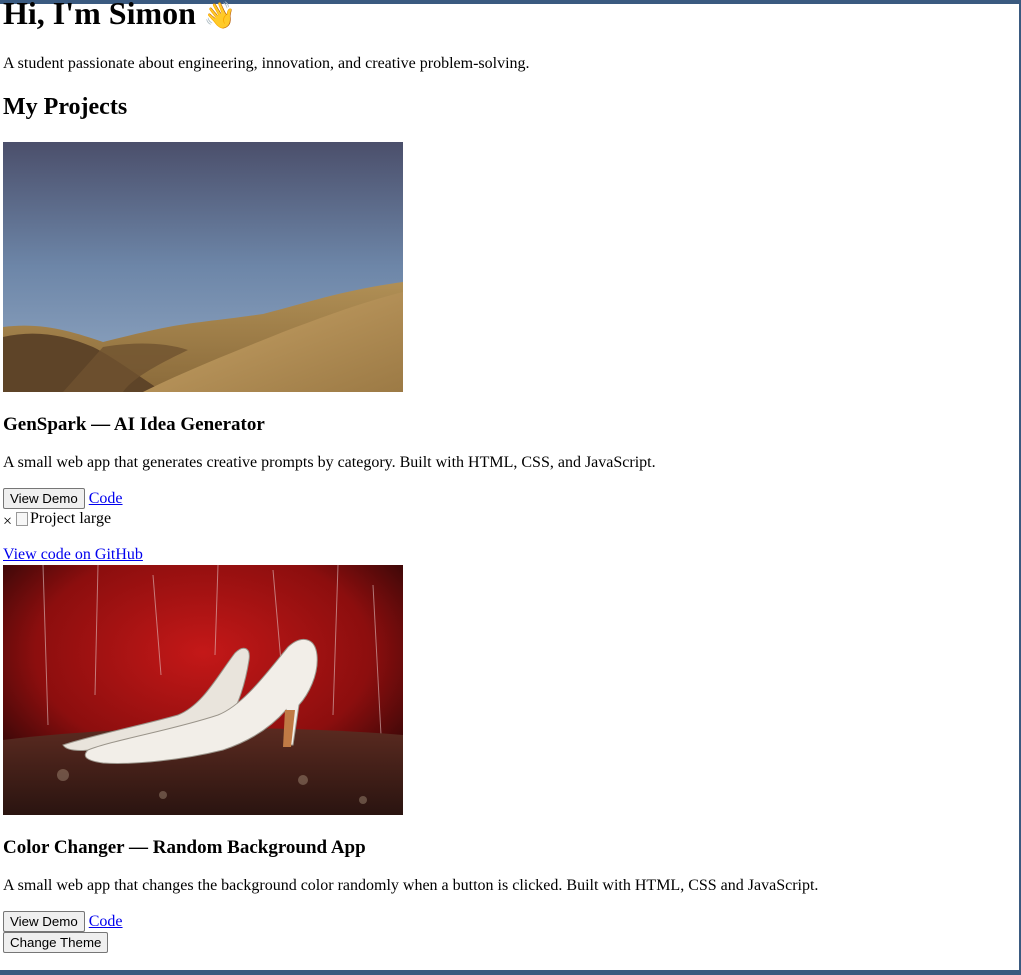 The width and height of the screenshot is (1021, 975). What do you see at coordinates (203, 267) in the screenshot?
I see `project-image-hills` at bounding box center [203, 267].